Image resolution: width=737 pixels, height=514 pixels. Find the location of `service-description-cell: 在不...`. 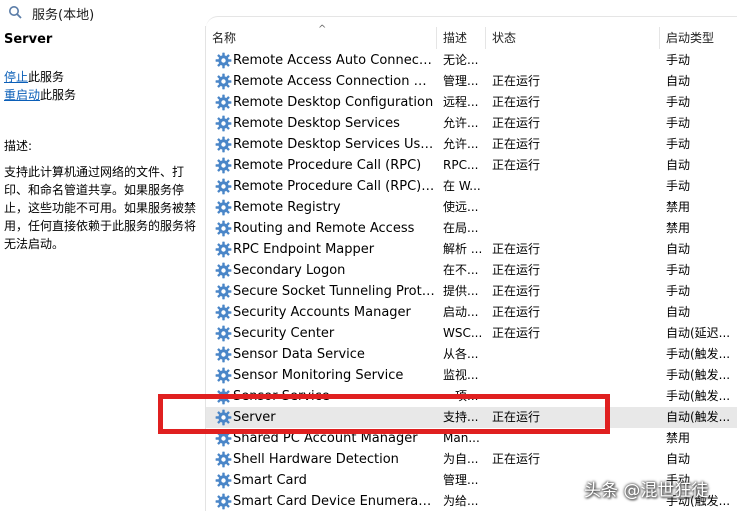

service-description-cell: 在不... is located at coordinates (461, 270).